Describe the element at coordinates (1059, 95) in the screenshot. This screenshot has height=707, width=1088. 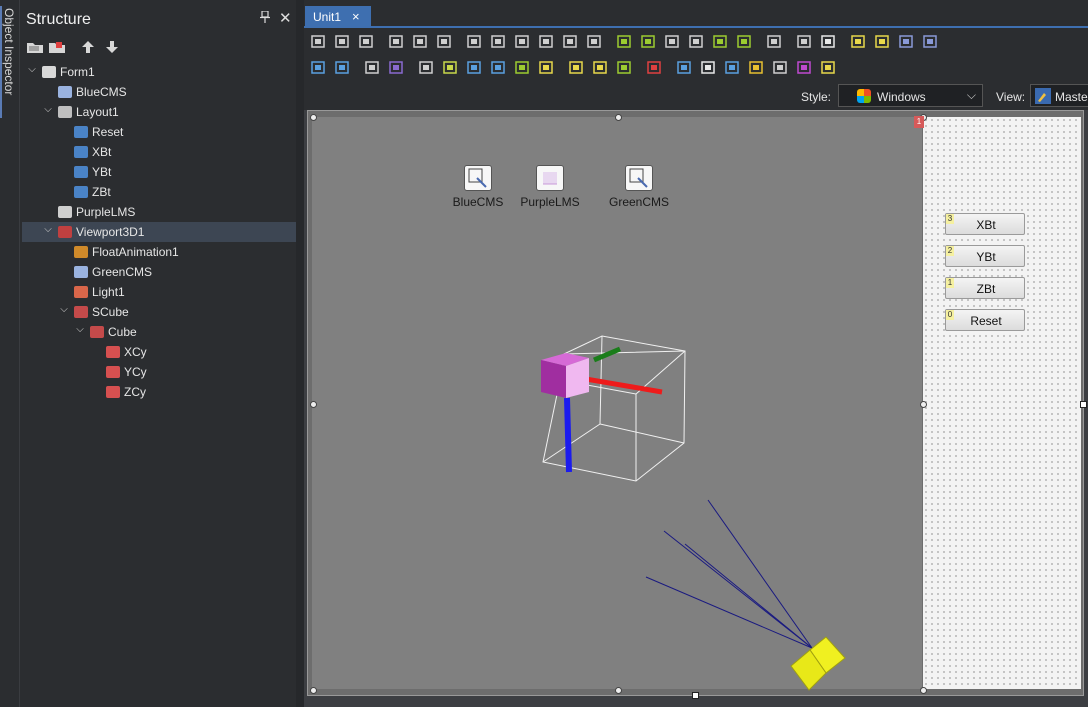
I see `view-dropdown: Master` at that location.